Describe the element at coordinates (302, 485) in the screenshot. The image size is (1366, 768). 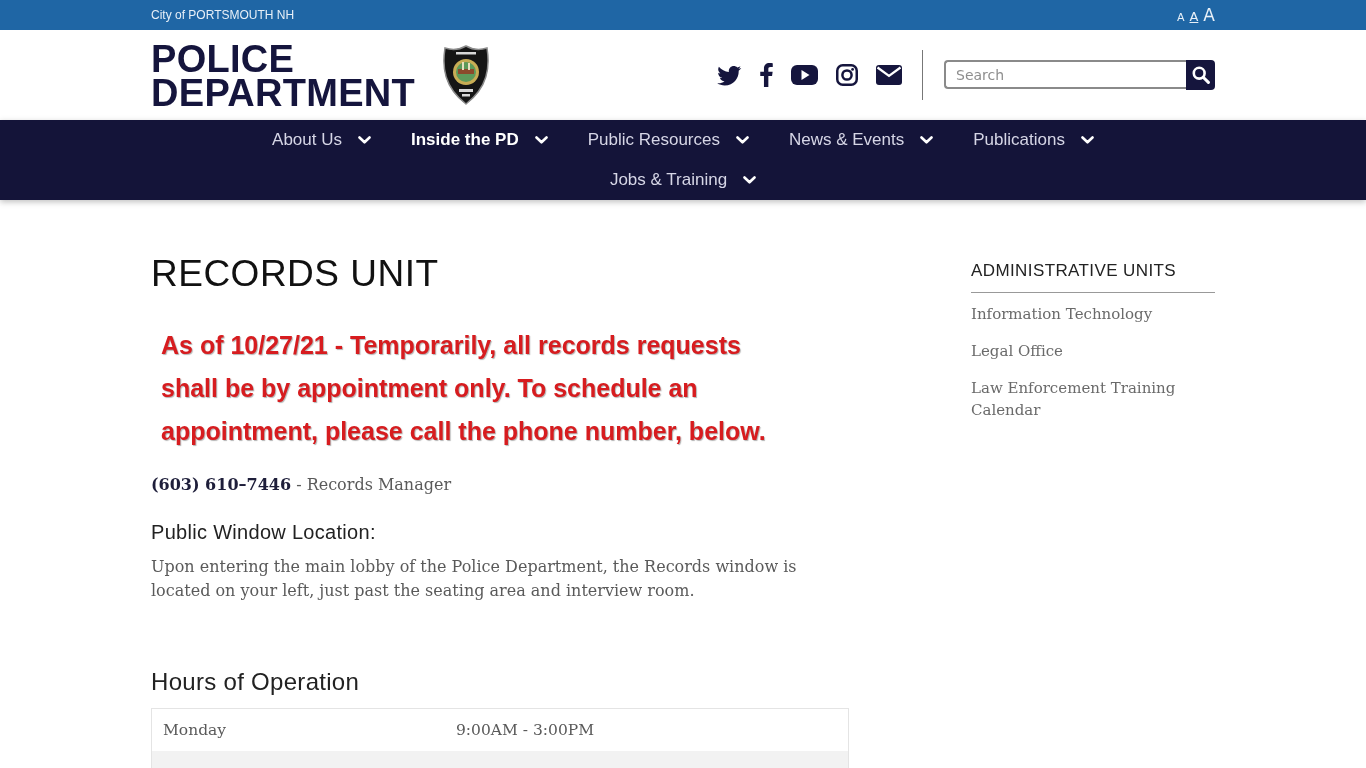
I see `contact-text: (603) 610–7446 - Records Manager` at that location.